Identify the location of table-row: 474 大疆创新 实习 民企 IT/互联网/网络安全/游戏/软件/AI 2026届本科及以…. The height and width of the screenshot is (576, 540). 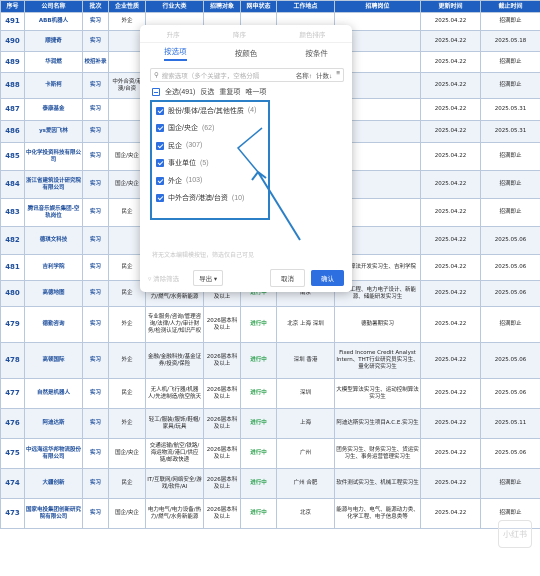
(270, 483).